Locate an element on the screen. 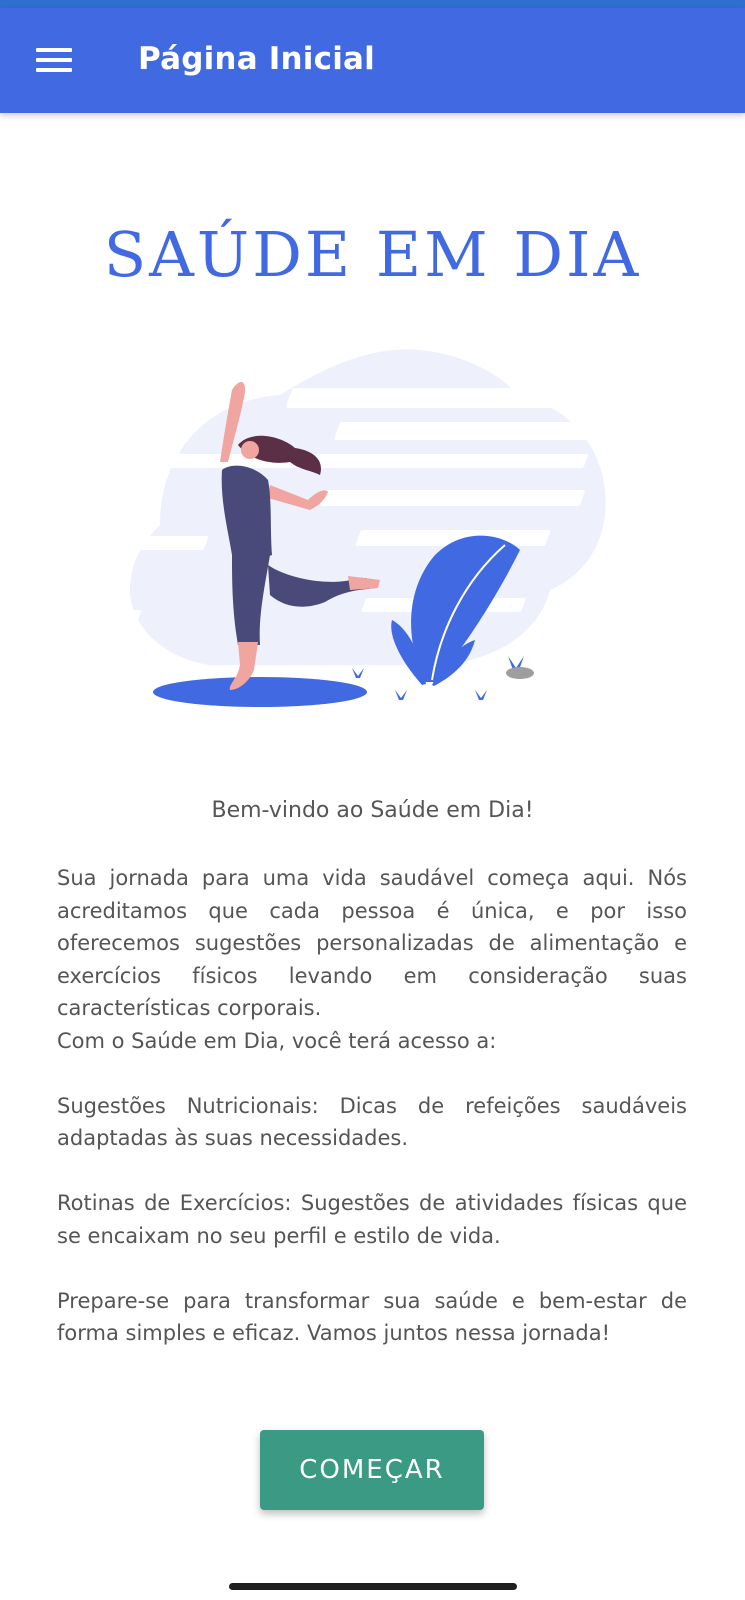 This screenshot has height=1600, width=745. brand-title: SAÚDE EM DIA is located at coordinates (372, 254).